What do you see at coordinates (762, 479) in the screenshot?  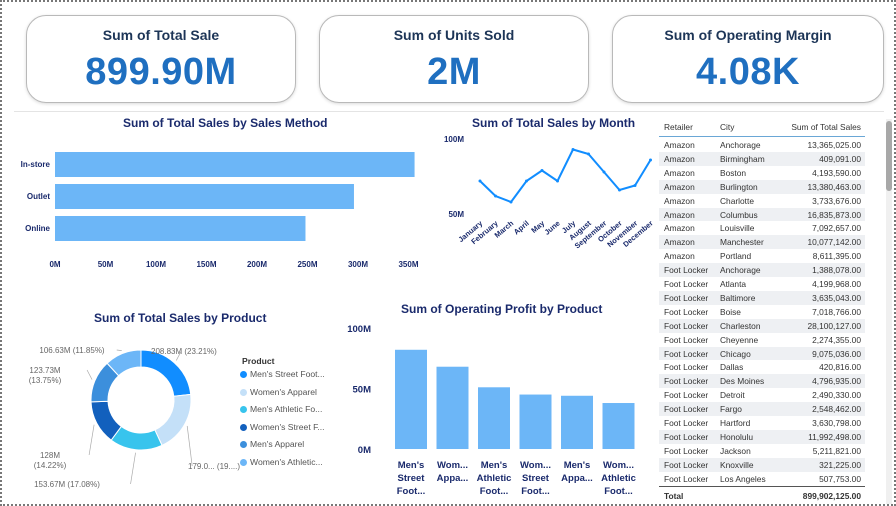 I see `table-row: Foot Locker Los Angeles 507,753.00` at bounding box center [762, 479].